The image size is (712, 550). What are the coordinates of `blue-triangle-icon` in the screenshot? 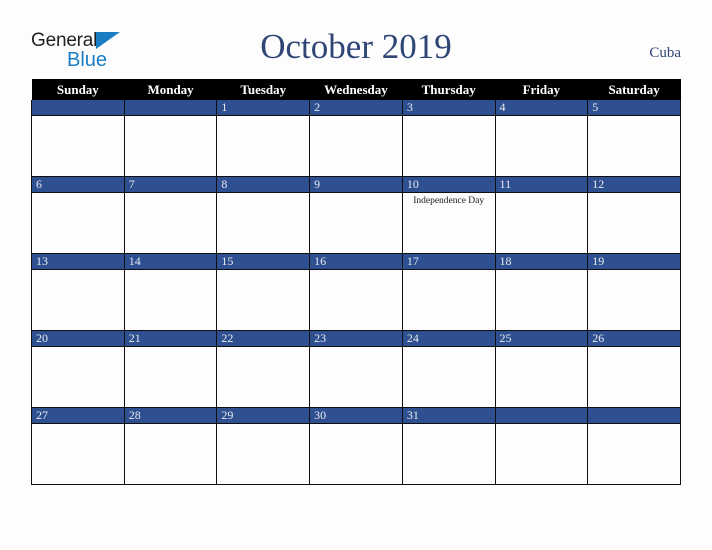 It's located at (108, 40).